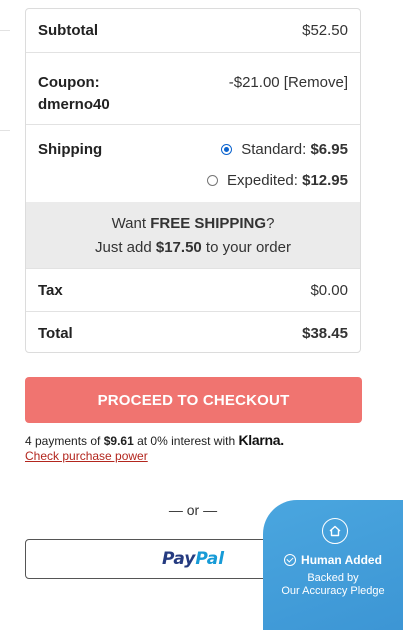 The width and height of the screenshot is (403, 630). Describe the element at coordinates (193, 400) in the screenshot. I see `proceed-to-checkout-button: PROCEED TO CHECKOUT` at that location.